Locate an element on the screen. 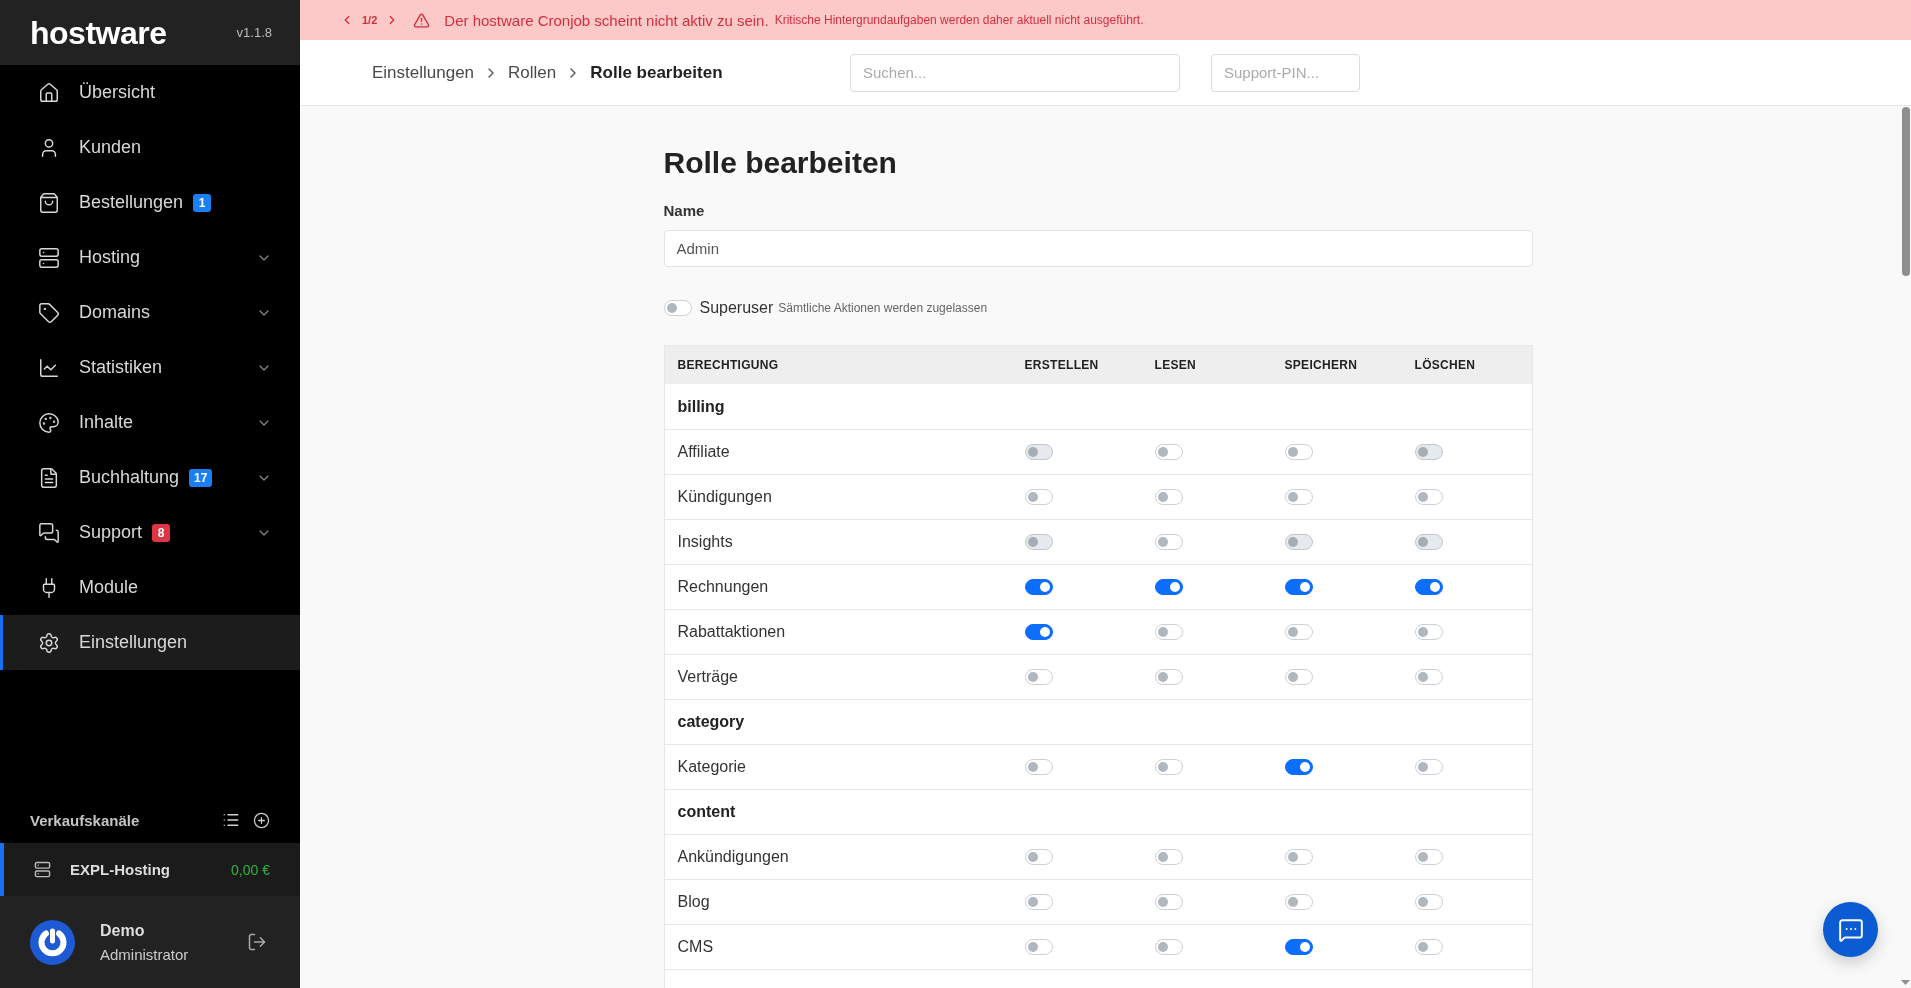  line-chart-icon is located at coordinates (49, 367).